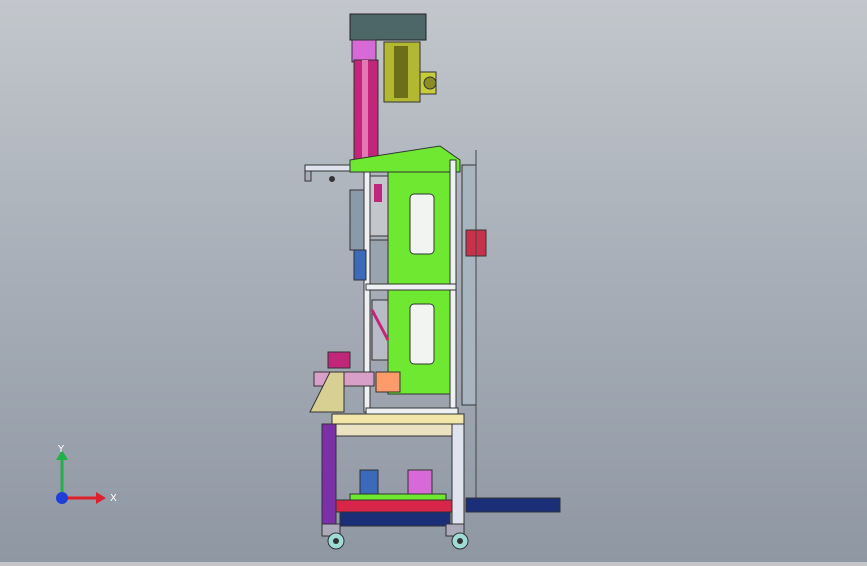  I want to click on conveyor-arm, so click(513, 505).